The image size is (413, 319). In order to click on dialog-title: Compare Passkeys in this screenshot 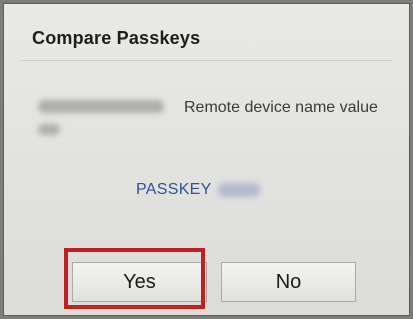, I will do `click(116, 38)`.